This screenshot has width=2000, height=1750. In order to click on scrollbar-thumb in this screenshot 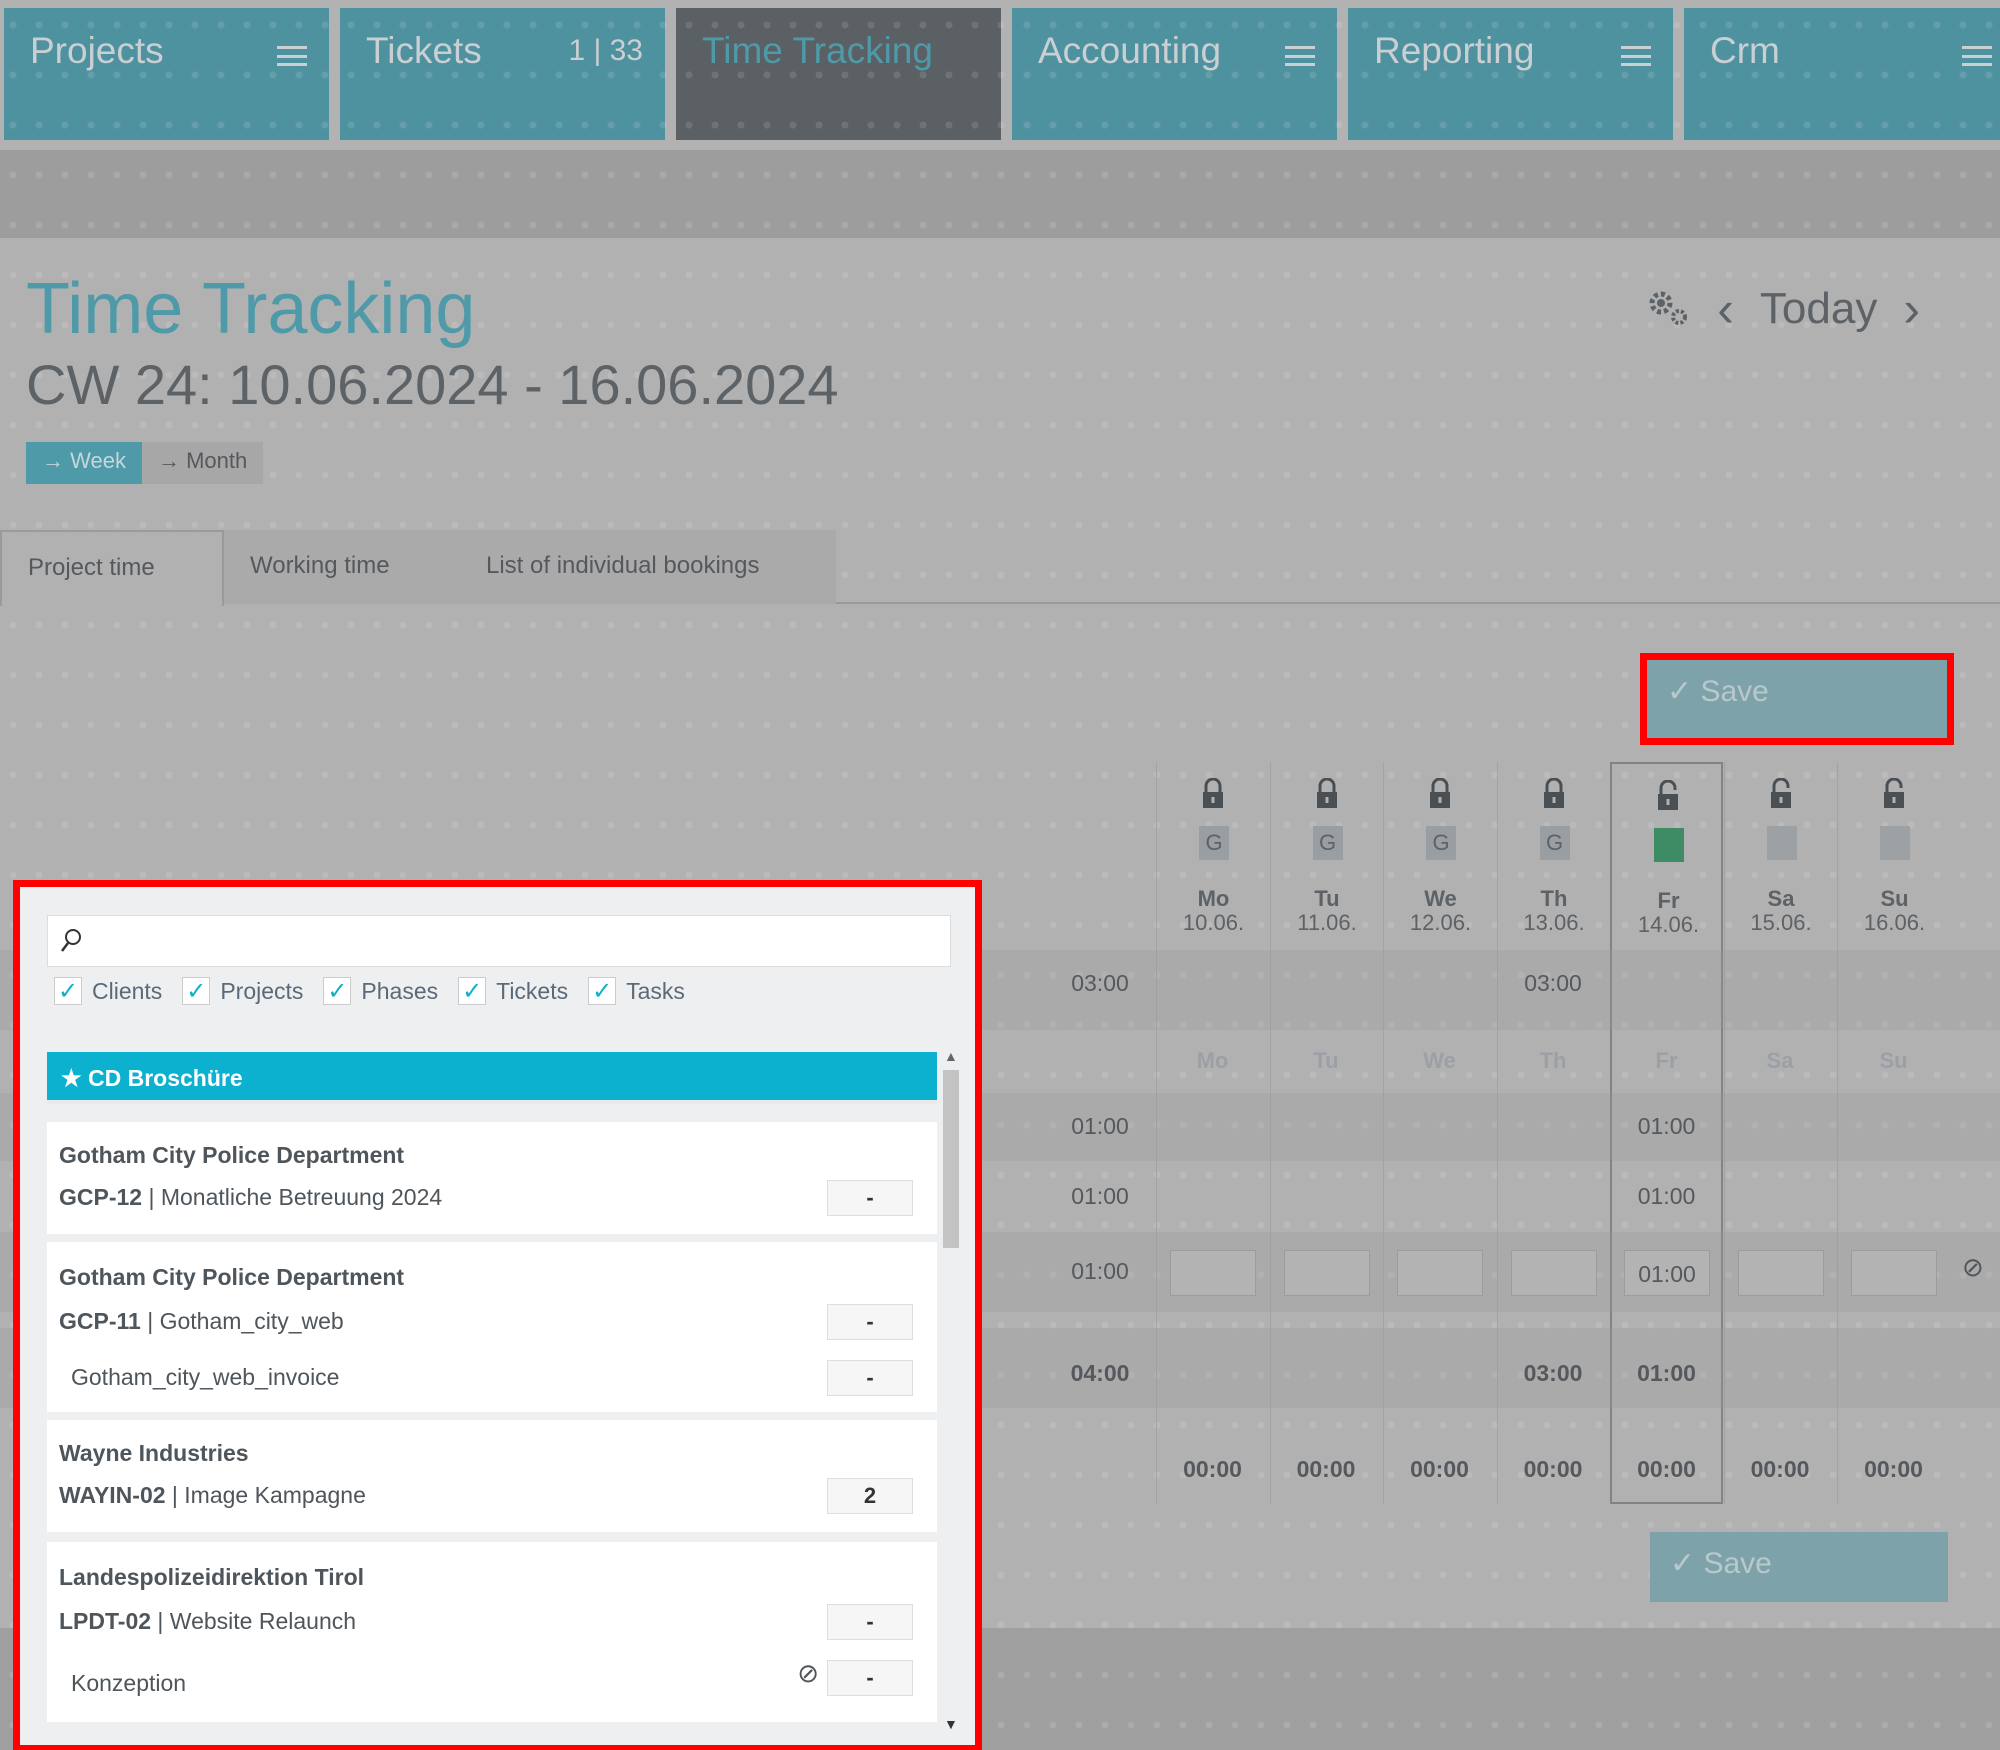, I will do `click(951, 1159)`.